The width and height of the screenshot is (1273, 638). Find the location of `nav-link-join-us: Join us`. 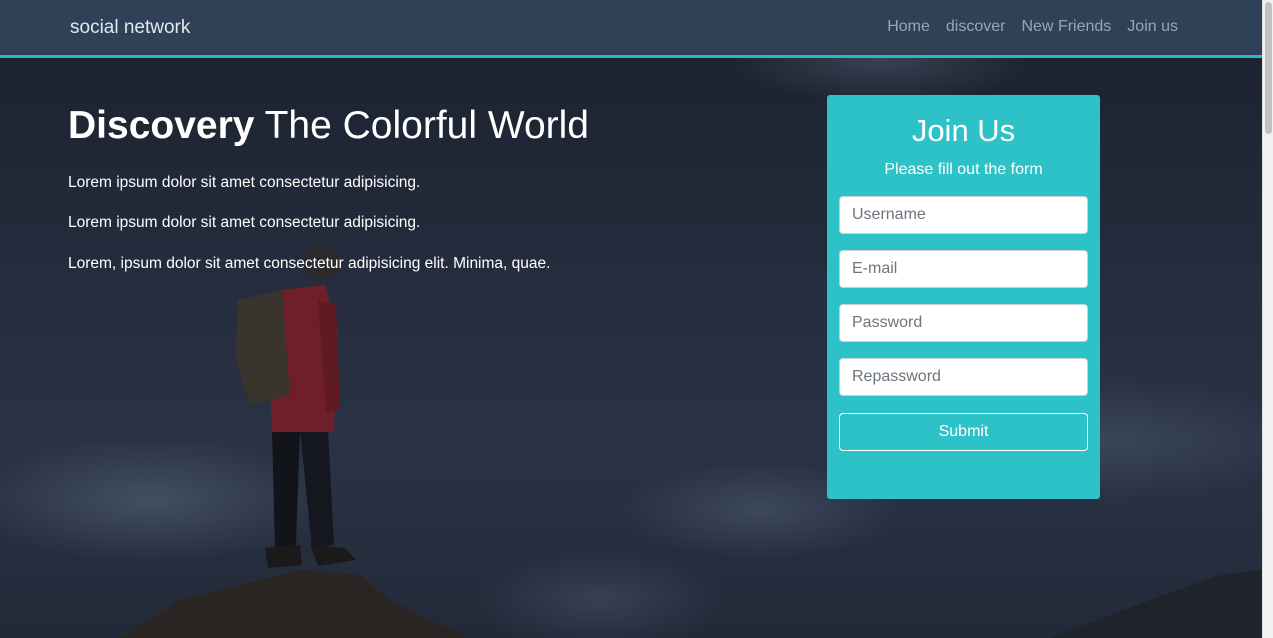

nav-link-join-us: Join us is located at coordinates (1152, 27).